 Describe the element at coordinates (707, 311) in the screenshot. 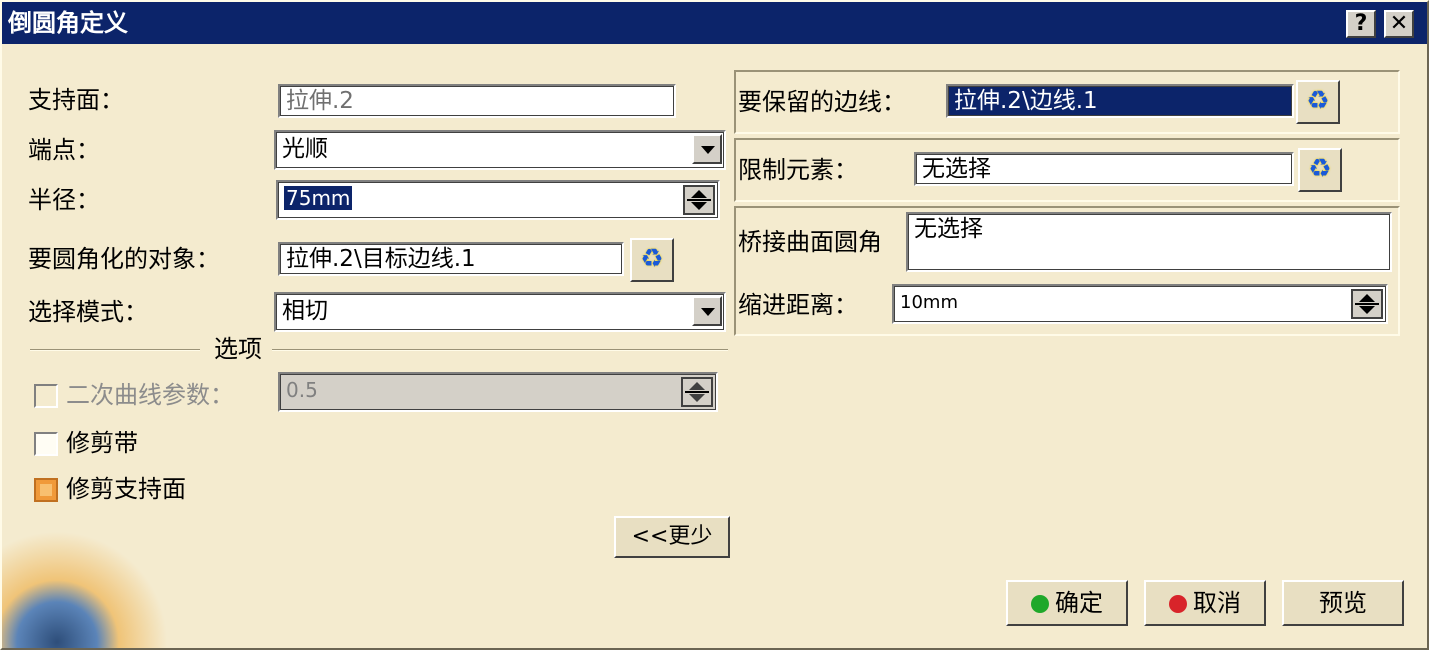

I see `mode-dropdown-arrow-icon` at that location.